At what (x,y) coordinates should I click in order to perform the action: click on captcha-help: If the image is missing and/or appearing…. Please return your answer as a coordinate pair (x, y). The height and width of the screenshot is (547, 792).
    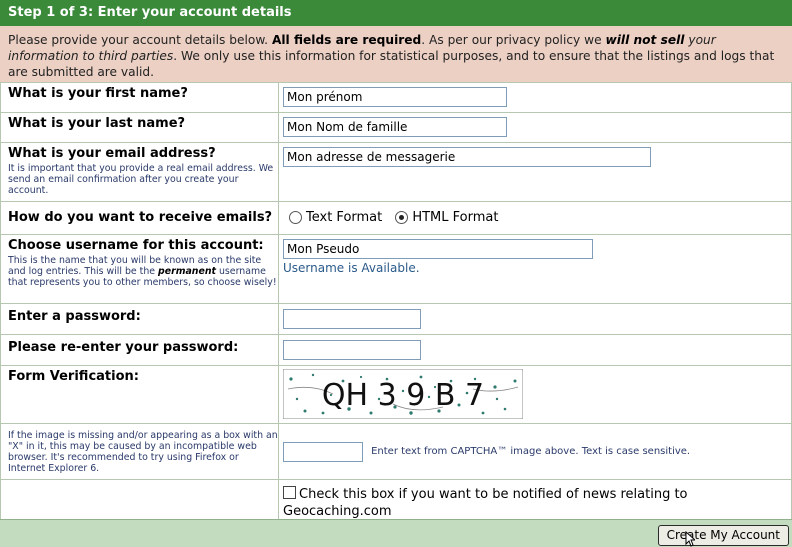
    Looking at the image, I should click on (143, 451).